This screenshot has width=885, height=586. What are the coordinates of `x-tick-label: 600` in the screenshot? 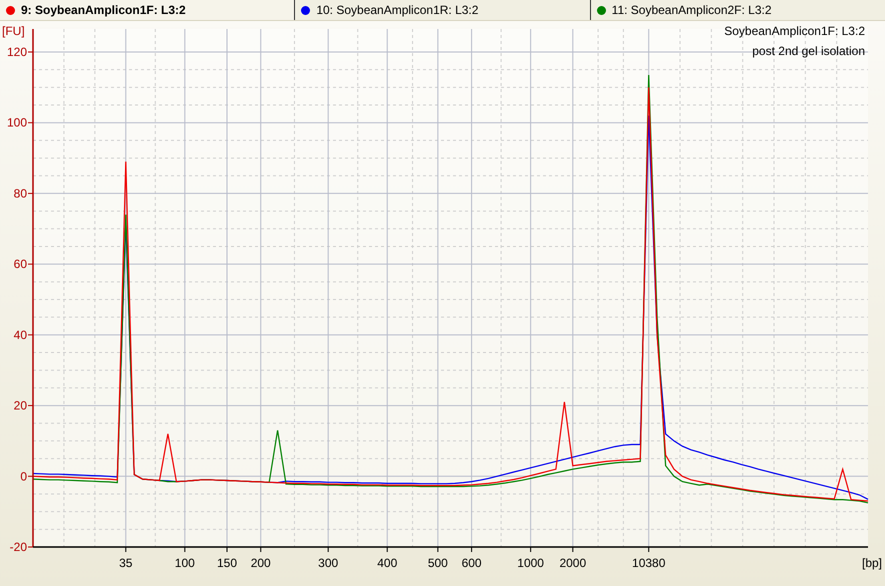 It's located at (472, 563).